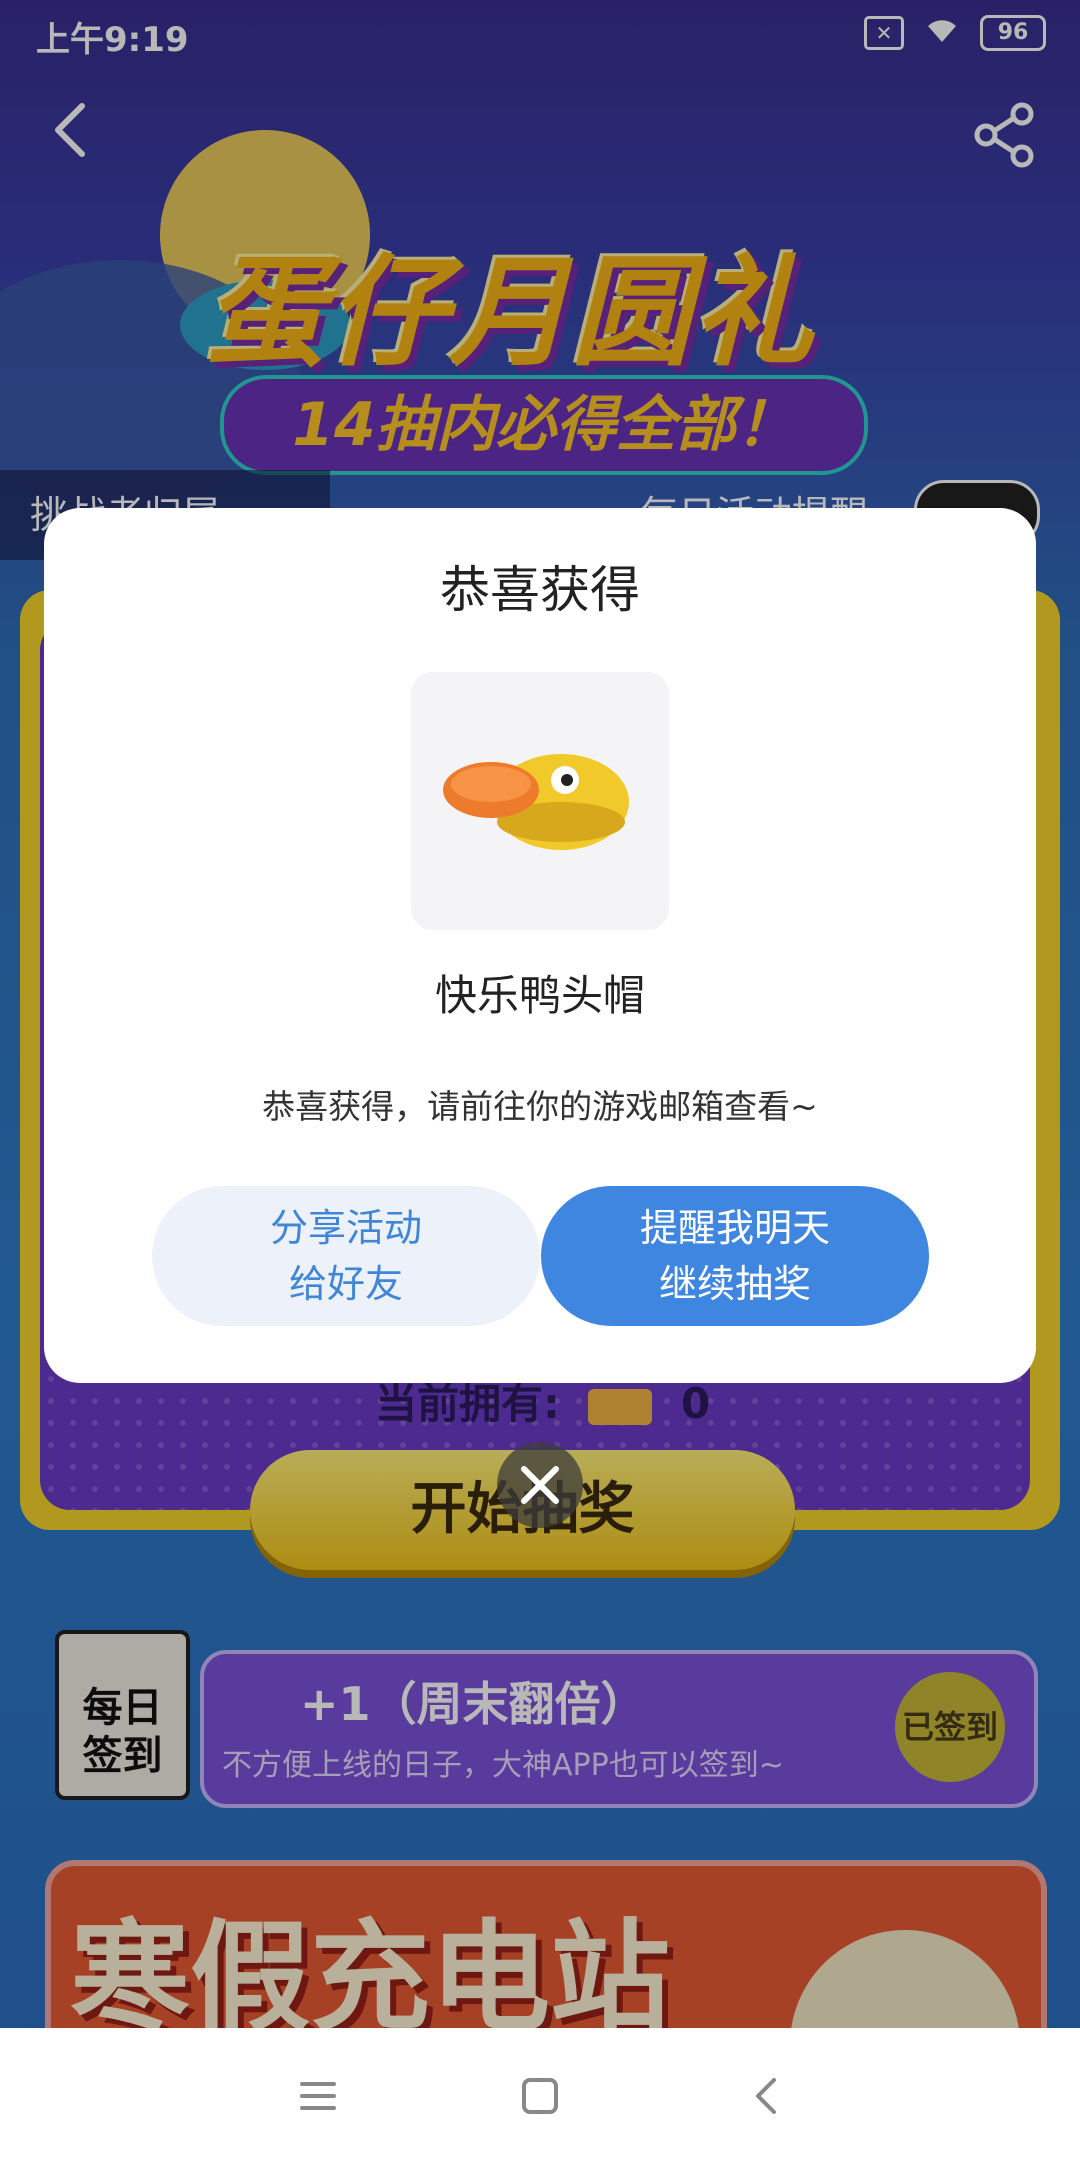  What do you see at coordinates (536, 802) in the screenshot?
I see `duck-hat-icon` at bounding box center [536, 802].